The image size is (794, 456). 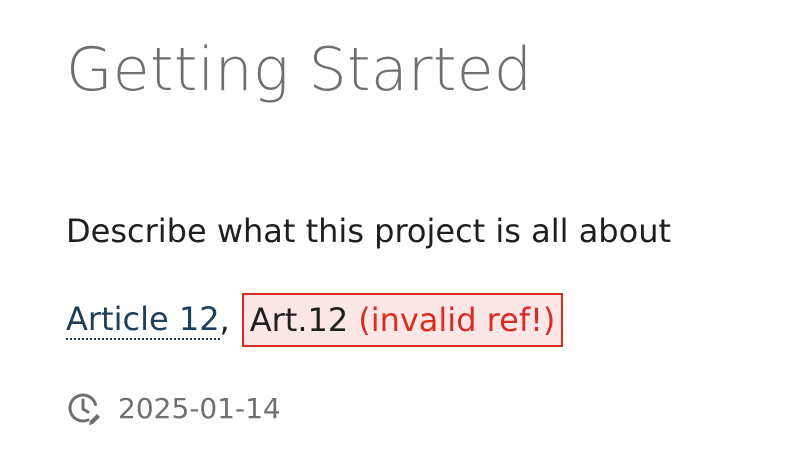 I want to click on invalid-reference-box: Art.12 (invalid ref!), so click(x=402, y=320).